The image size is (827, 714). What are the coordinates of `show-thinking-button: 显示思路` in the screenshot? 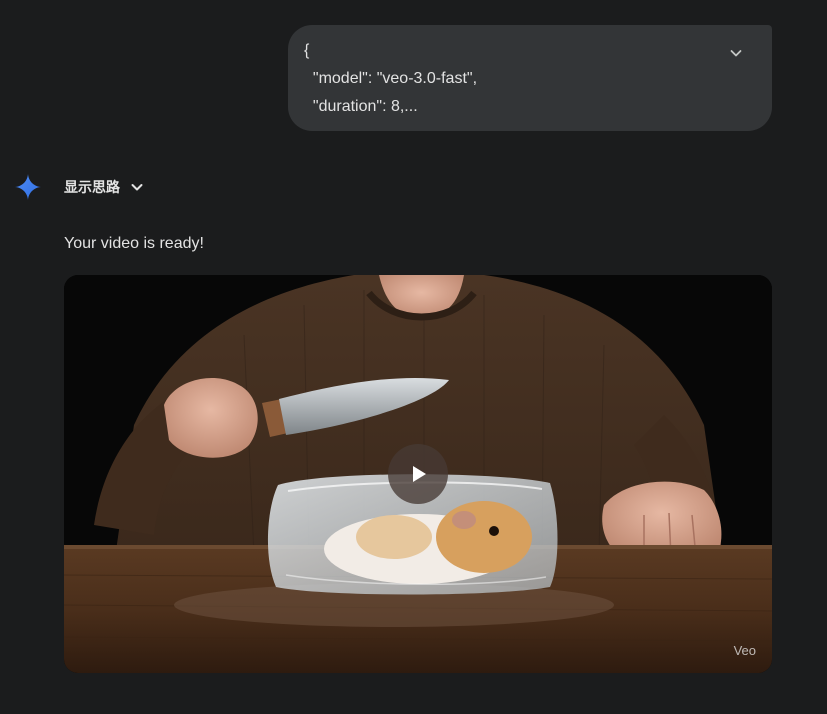 It's located at (104, 187).